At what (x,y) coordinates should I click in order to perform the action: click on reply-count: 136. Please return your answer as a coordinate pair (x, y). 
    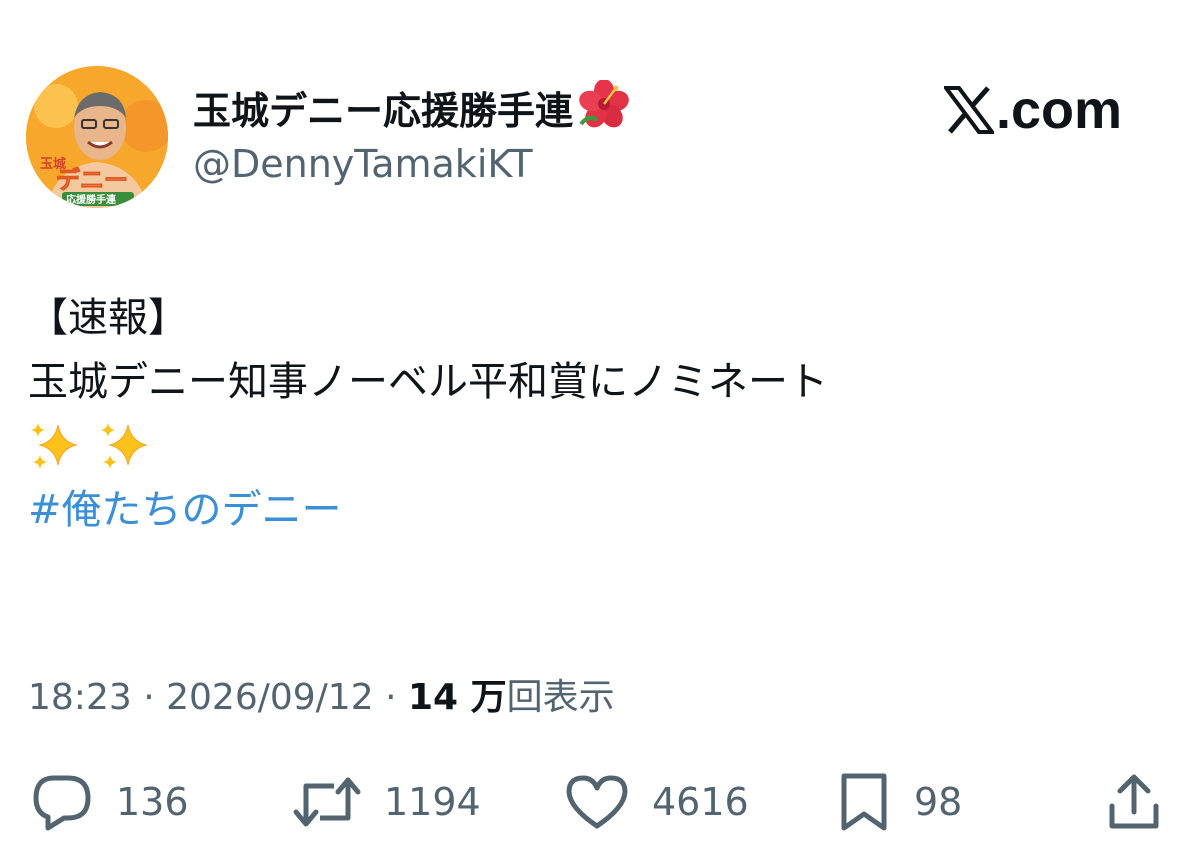
    Looking at the image, I should click on (152, 802).